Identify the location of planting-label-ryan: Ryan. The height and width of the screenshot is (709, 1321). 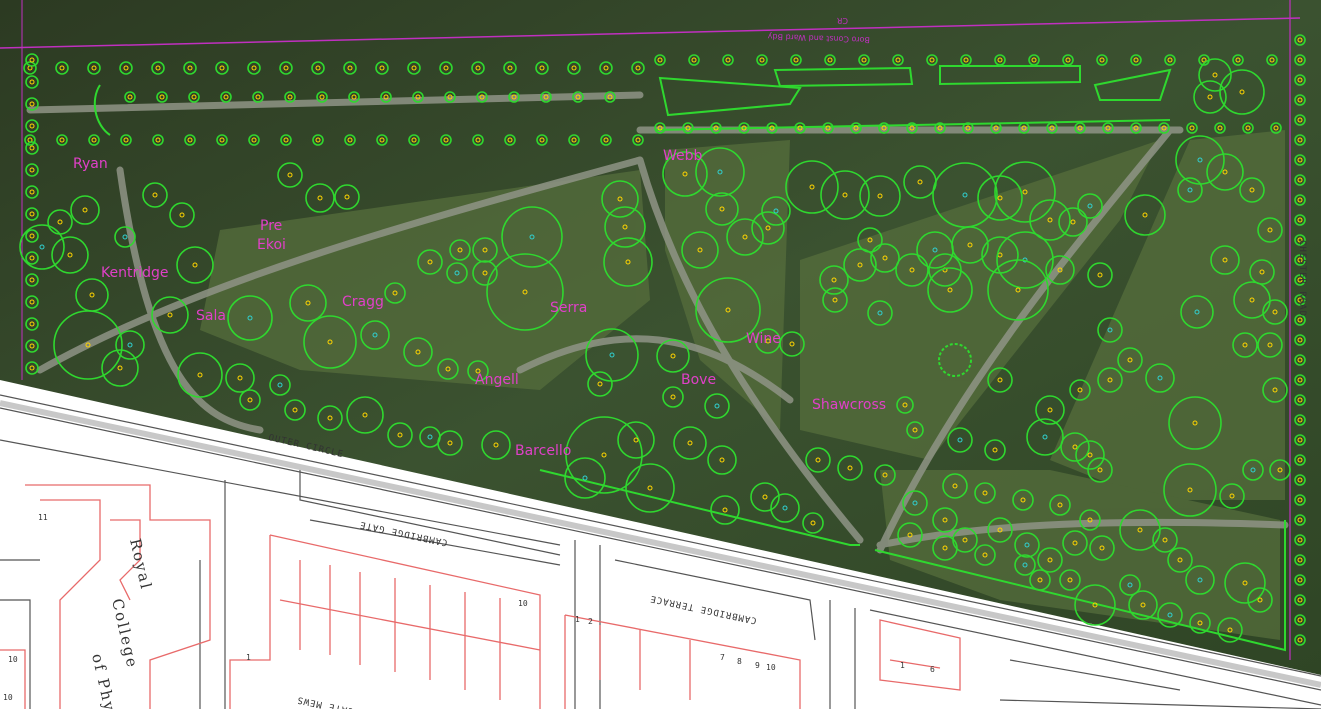
(90, 164).